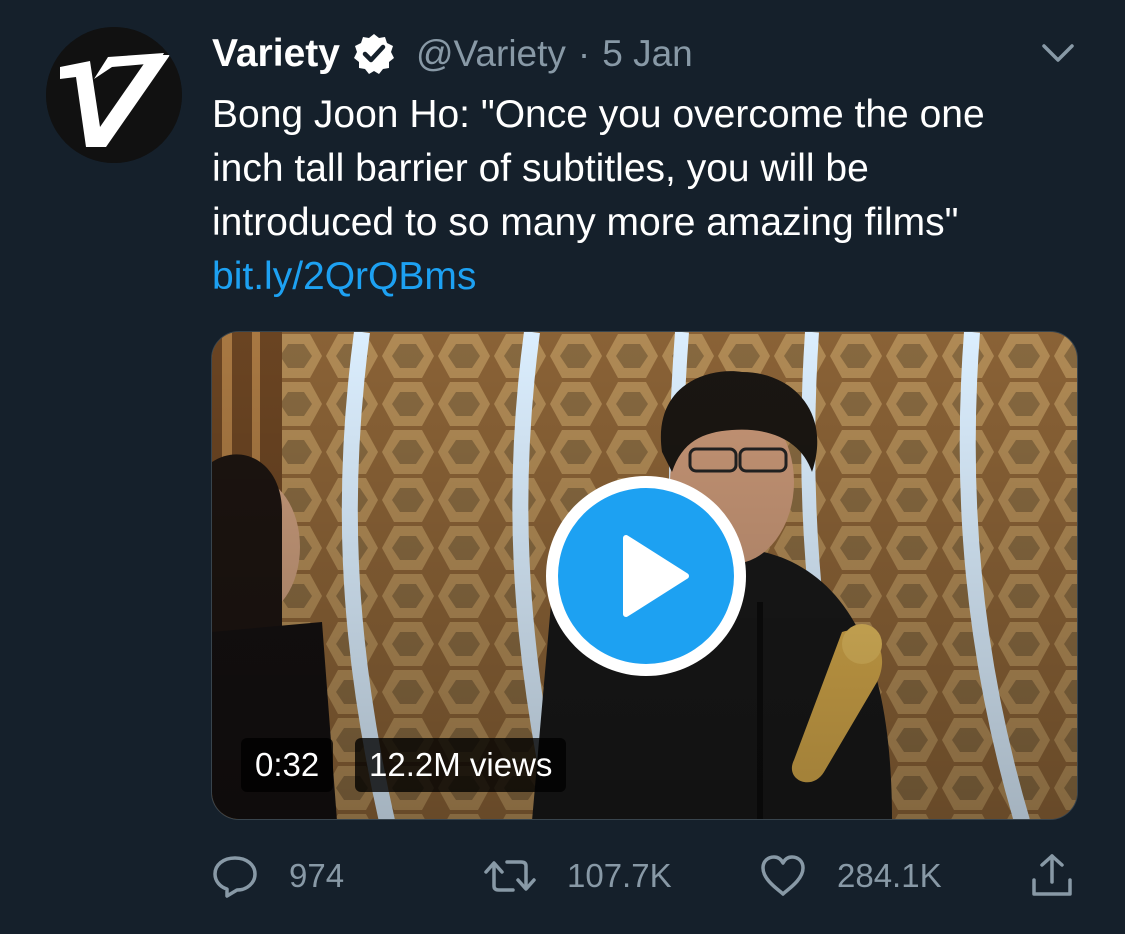  Describe the element at coordinates (1058, 53) in the screenshot. I see `chevron-down-icon` at that location.